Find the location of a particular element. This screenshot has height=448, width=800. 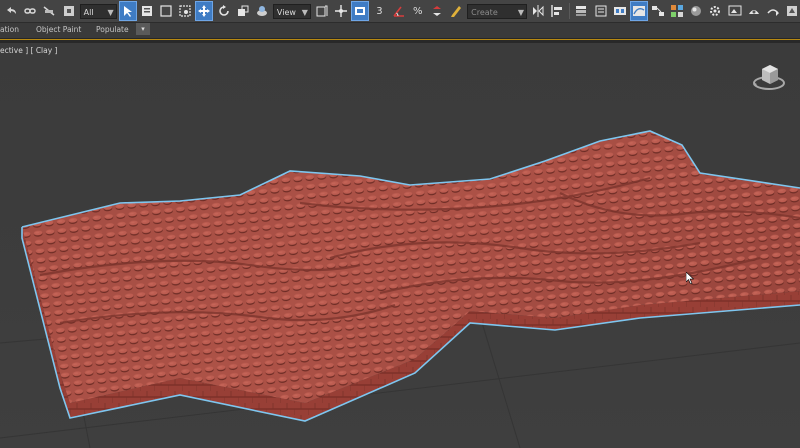

material-browser-icon is located at coordinates (696, 11).